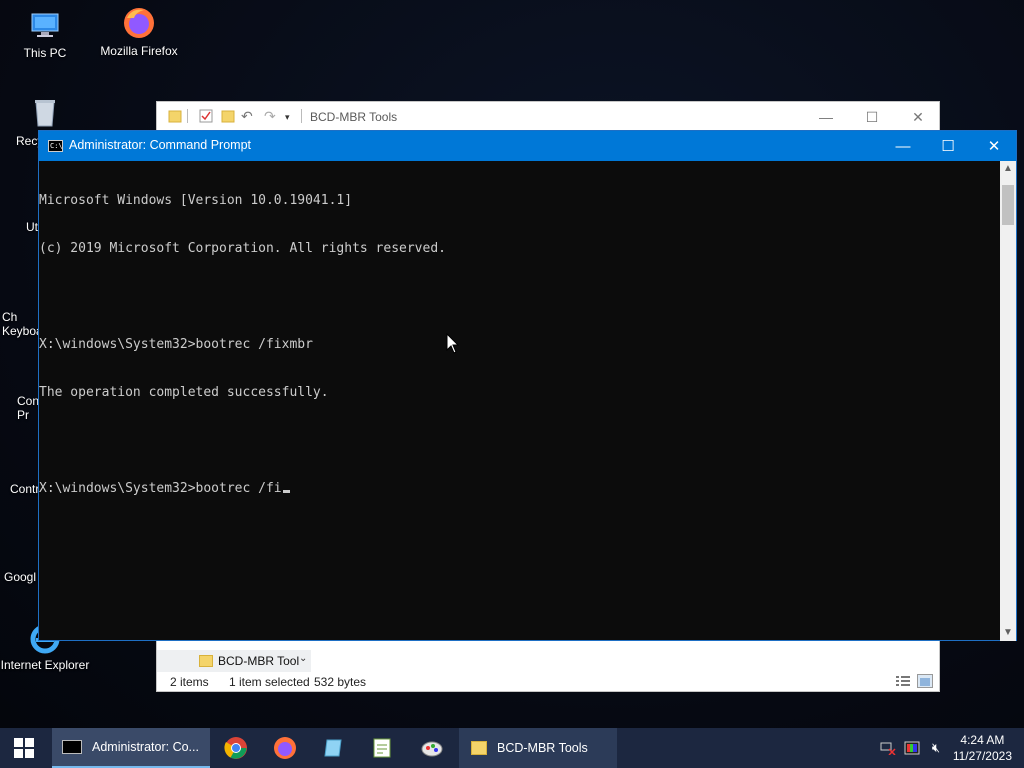 The width and height of the screenshot is (1024, 768). I want to click on display-color-icon, so click(912, 748).